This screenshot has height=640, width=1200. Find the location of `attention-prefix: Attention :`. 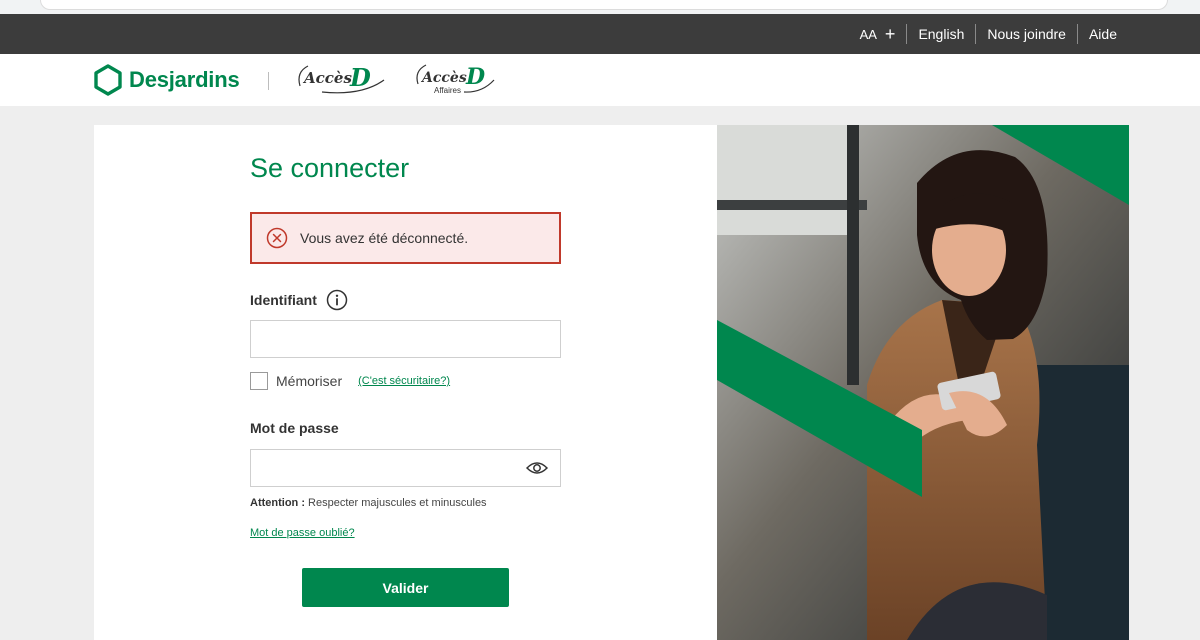

attention-prefix: Attention : is located at coordinates (277, 503).